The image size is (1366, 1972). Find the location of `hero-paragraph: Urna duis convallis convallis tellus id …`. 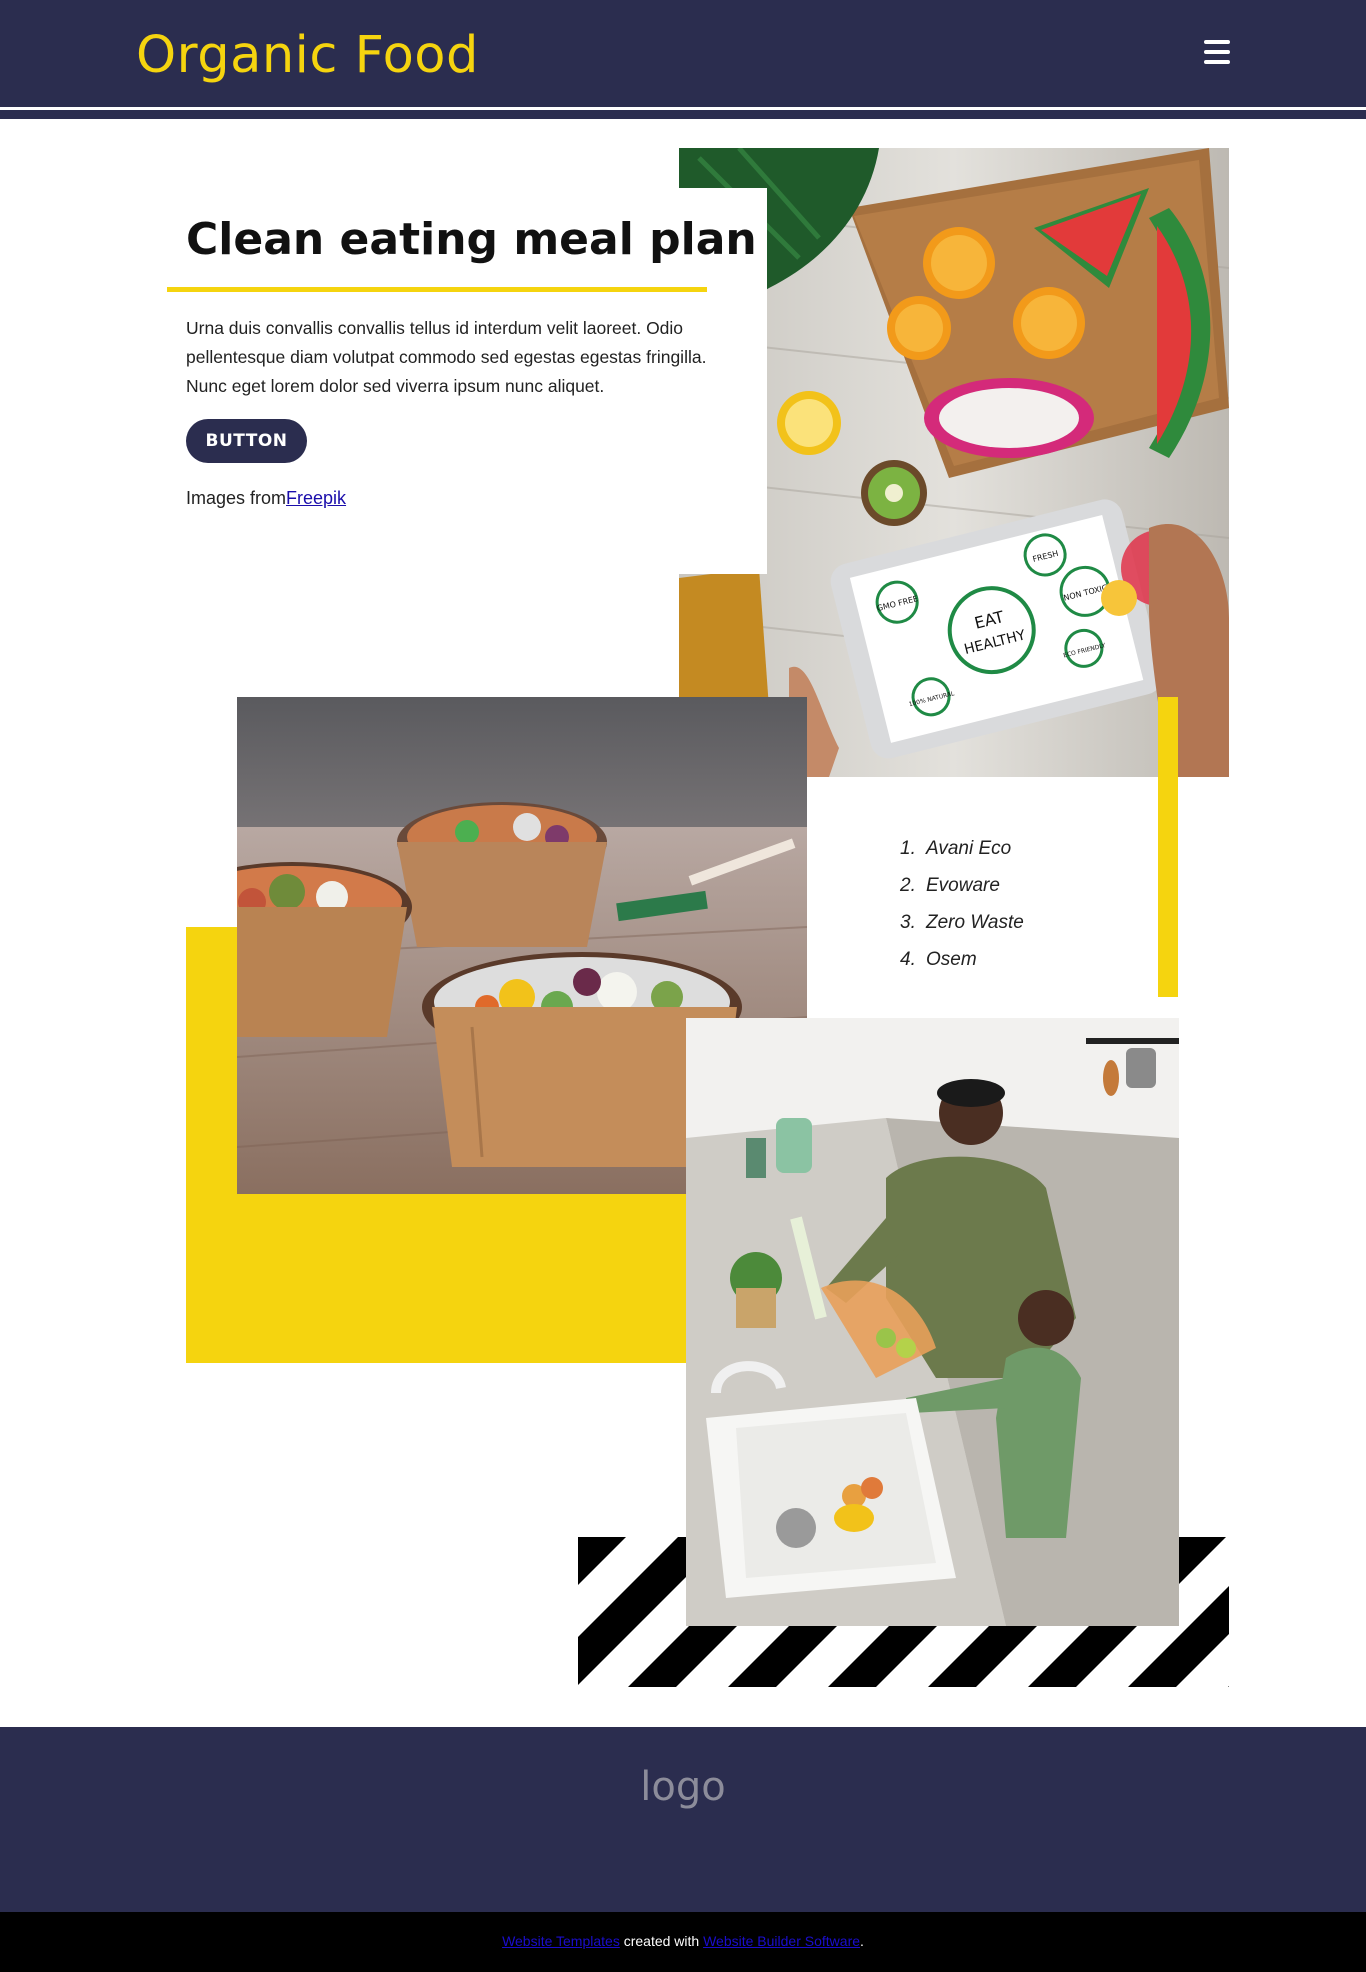

hero-paragraph: Urna duis convallis convallis tellus id … is located at coordinates (446, 357).